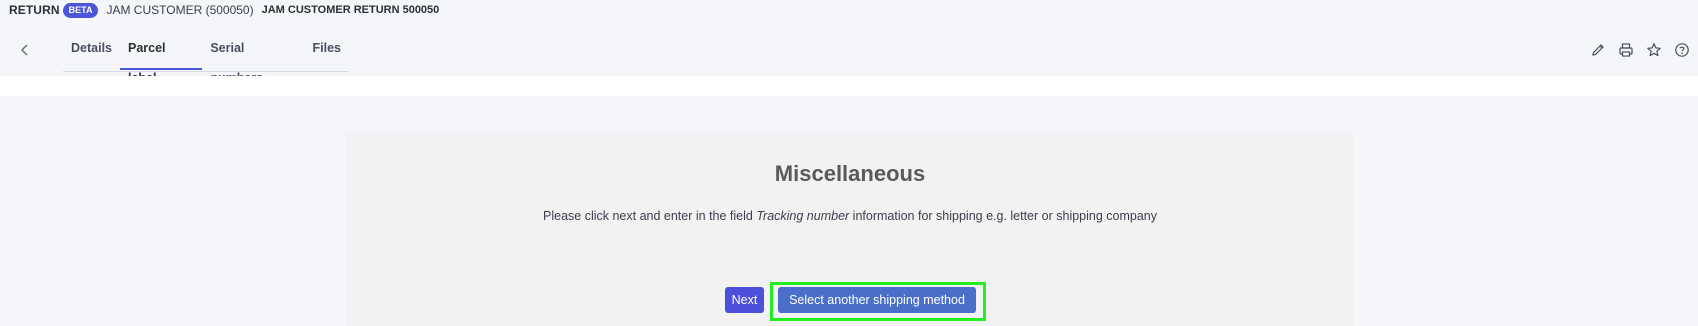 This screenshot has height=326, width=1698. Describe the element at coordinates (34, 10) in the screenshot. I see `record-type: RETURN` at that location.